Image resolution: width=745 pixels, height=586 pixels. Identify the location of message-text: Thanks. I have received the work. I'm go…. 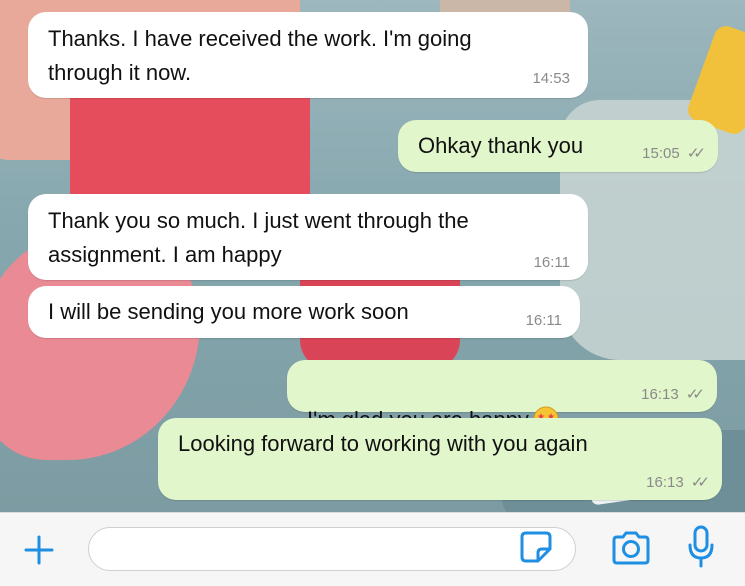
(260, 55).